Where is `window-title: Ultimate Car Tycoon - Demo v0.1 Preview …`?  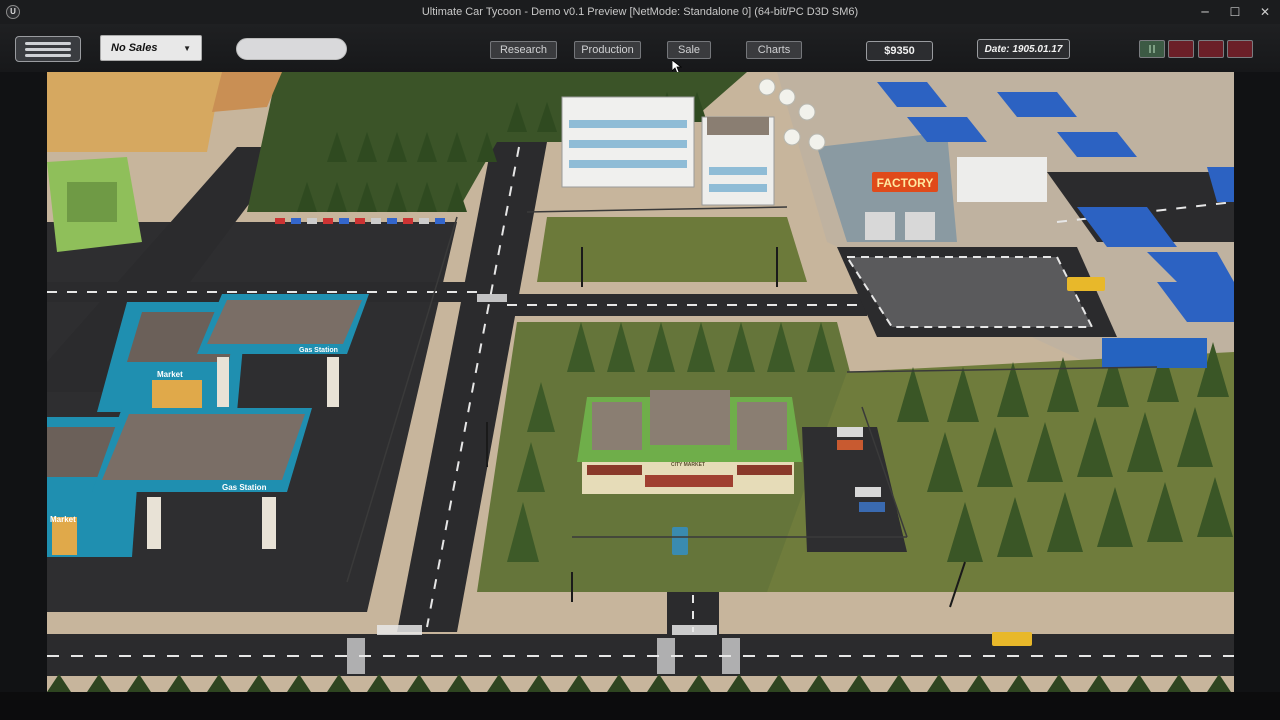 window-title: Ultimate Car Tycoon - Demo v0.1 Preview … is located at coordinates (640, 12).